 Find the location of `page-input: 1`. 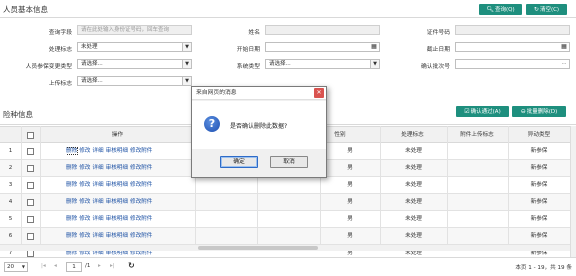

page-input: 1 is located at coordinates (74, 267).